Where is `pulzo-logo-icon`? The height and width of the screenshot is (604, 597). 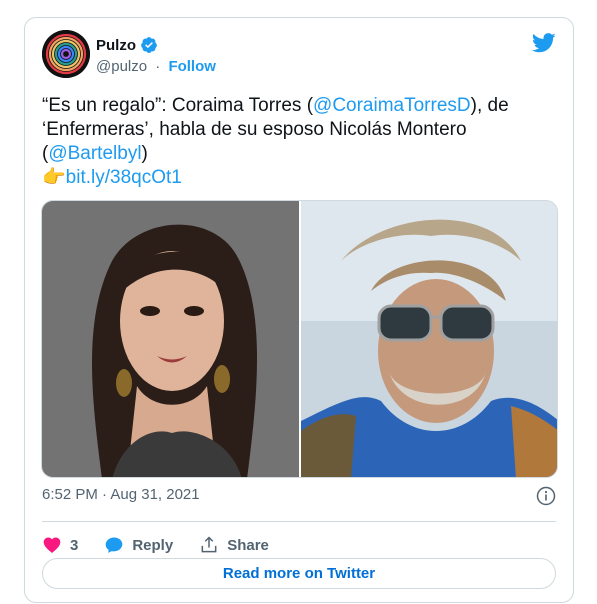
pulzo-logo-icon is located at coordinates (66, 54).